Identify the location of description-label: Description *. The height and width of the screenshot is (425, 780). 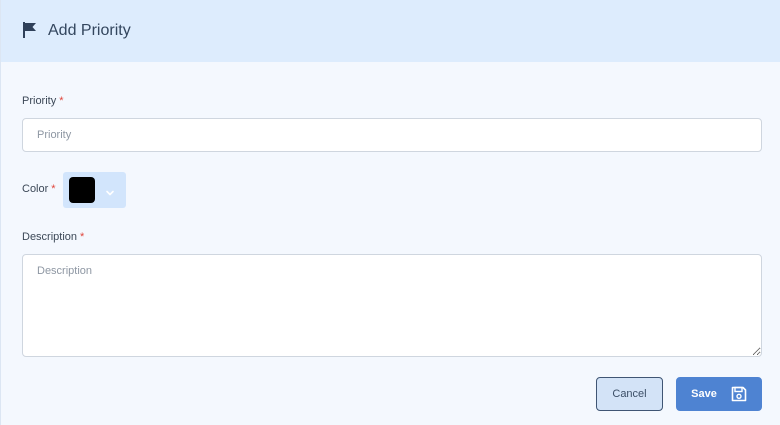
(53, 237).